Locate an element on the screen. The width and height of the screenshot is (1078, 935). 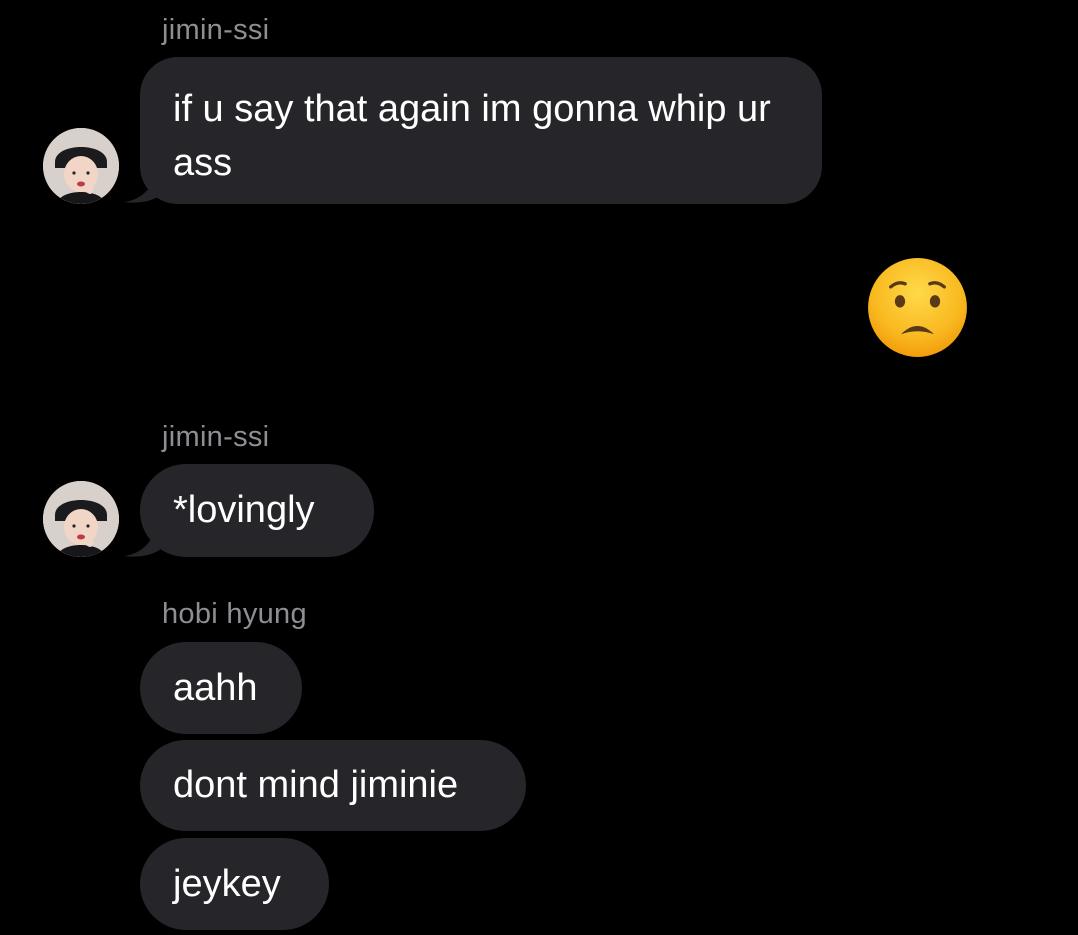
message-bubble: jeykey is located at coordinates (234, 884).